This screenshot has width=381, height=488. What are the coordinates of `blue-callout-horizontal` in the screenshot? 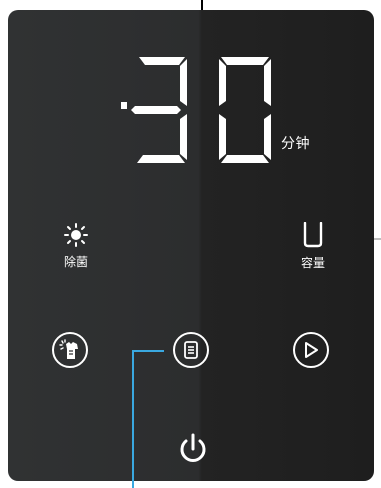 It's located at (148, 351).